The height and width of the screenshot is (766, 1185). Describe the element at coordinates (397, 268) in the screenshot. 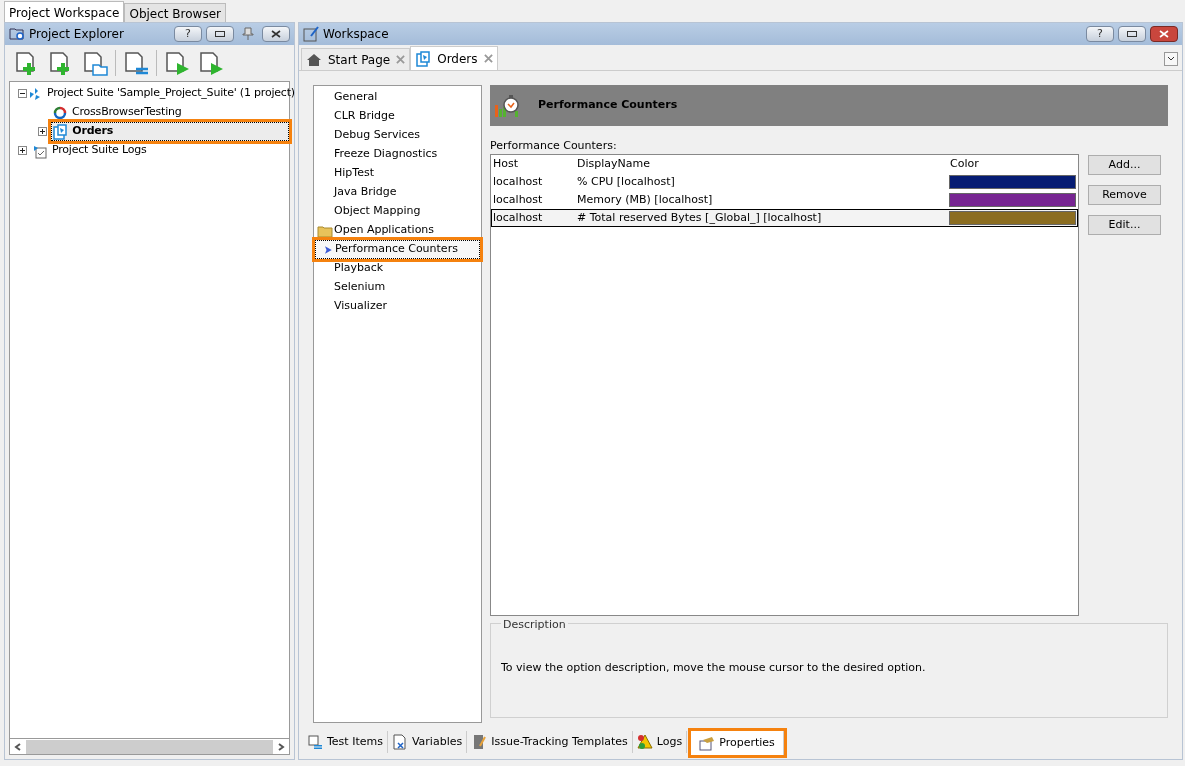

I see `option-item: Playback` at that location.